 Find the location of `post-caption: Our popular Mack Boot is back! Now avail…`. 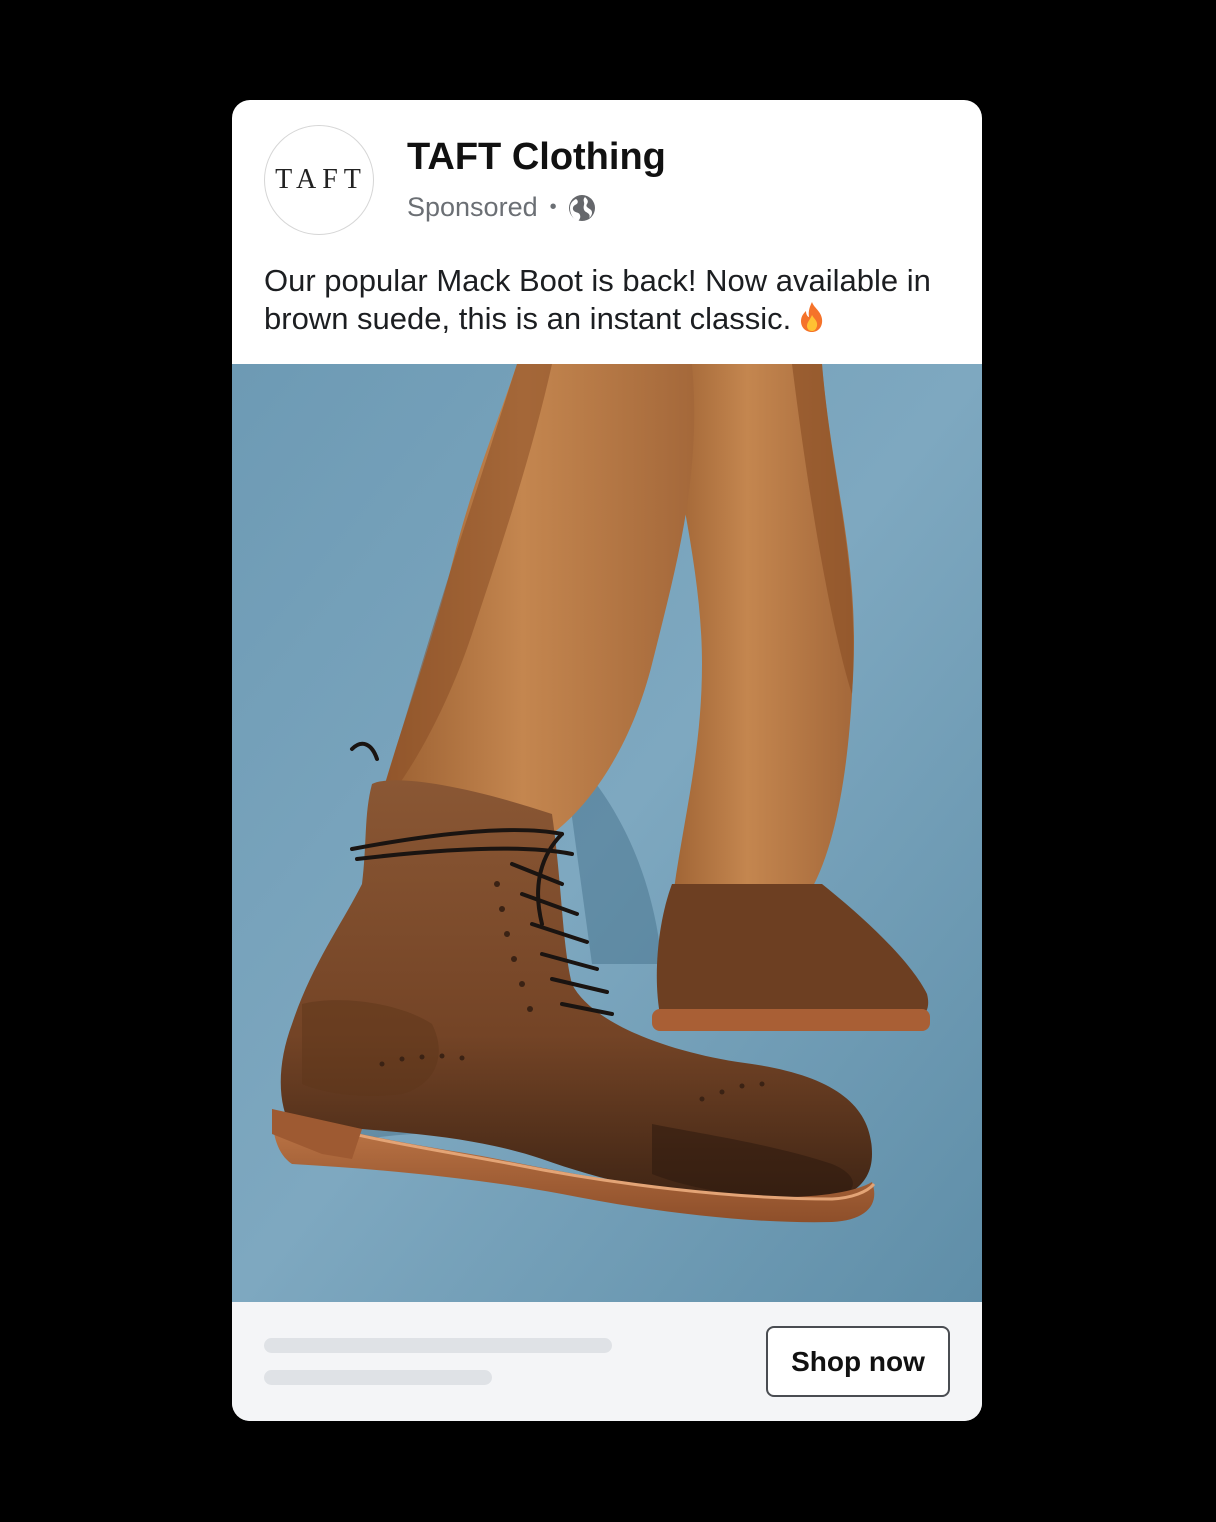

post-caption: Our popular Mack Boot is back! Now avail… is located at coordinates (614, 302).